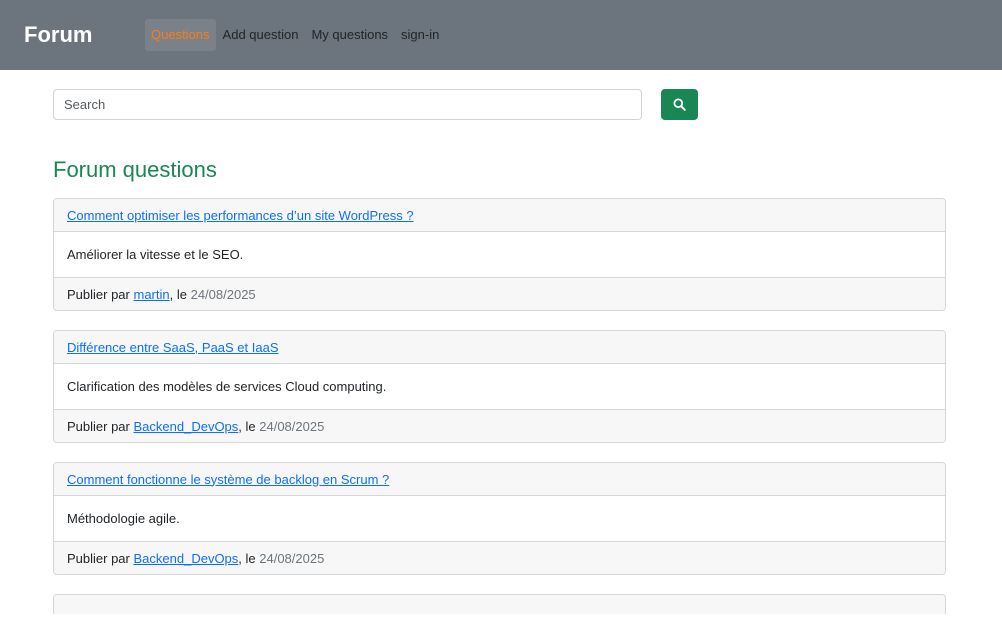 The height and width of the screenshot is (633, 1002). What do you see at coordinates (499, 347) in the screenshot?
I see `question-card-header: Différence entre SaaS, PaaS et IaaS` at bounding box center [499, 347].